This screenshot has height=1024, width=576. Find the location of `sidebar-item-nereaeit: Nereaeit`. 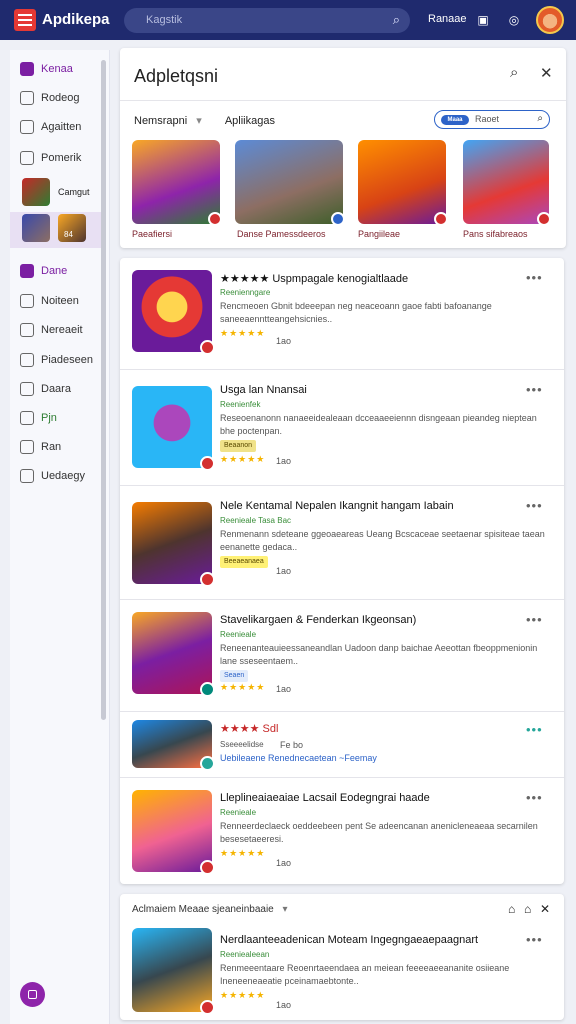

sidebar-item-nereaeit: Nereaeit is located at coordinates (51, 330).